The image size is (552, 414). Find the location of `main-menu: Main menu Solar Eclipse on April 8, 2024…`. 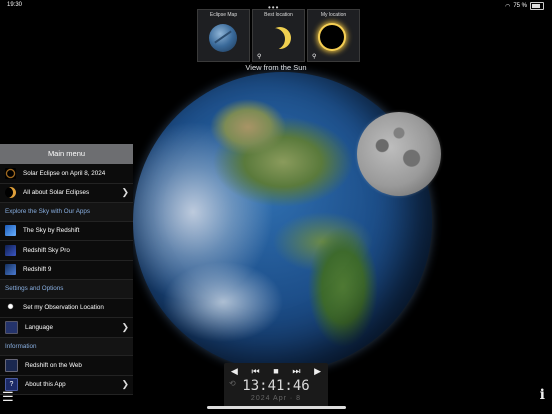

main-menu: Main menu Solar Eclipse on April 8, 2024… is located at coordinates (66, 269).